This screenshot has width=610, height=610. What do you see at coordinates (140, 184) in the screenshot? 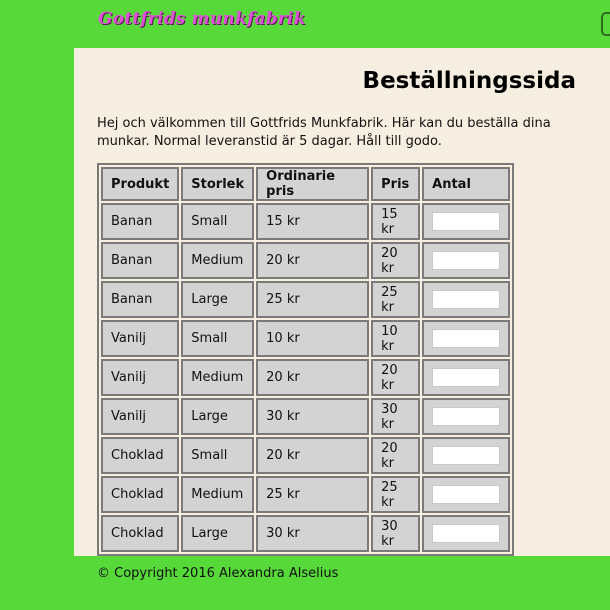
I see `header-product: Produkt` at bounding box center [140, 184].